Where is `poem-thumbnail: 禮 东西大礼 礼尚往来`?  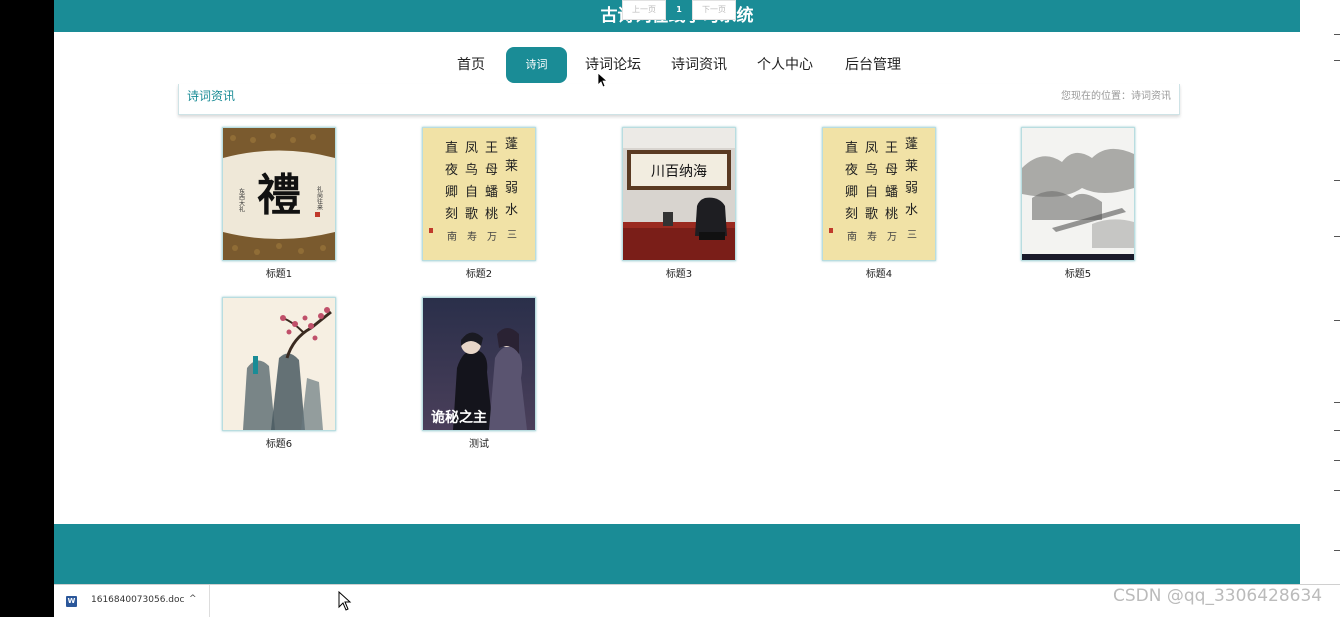
poem-thumbnail: 禮 东西大礼 礼尚往来 is located at coordinates (279, 194).